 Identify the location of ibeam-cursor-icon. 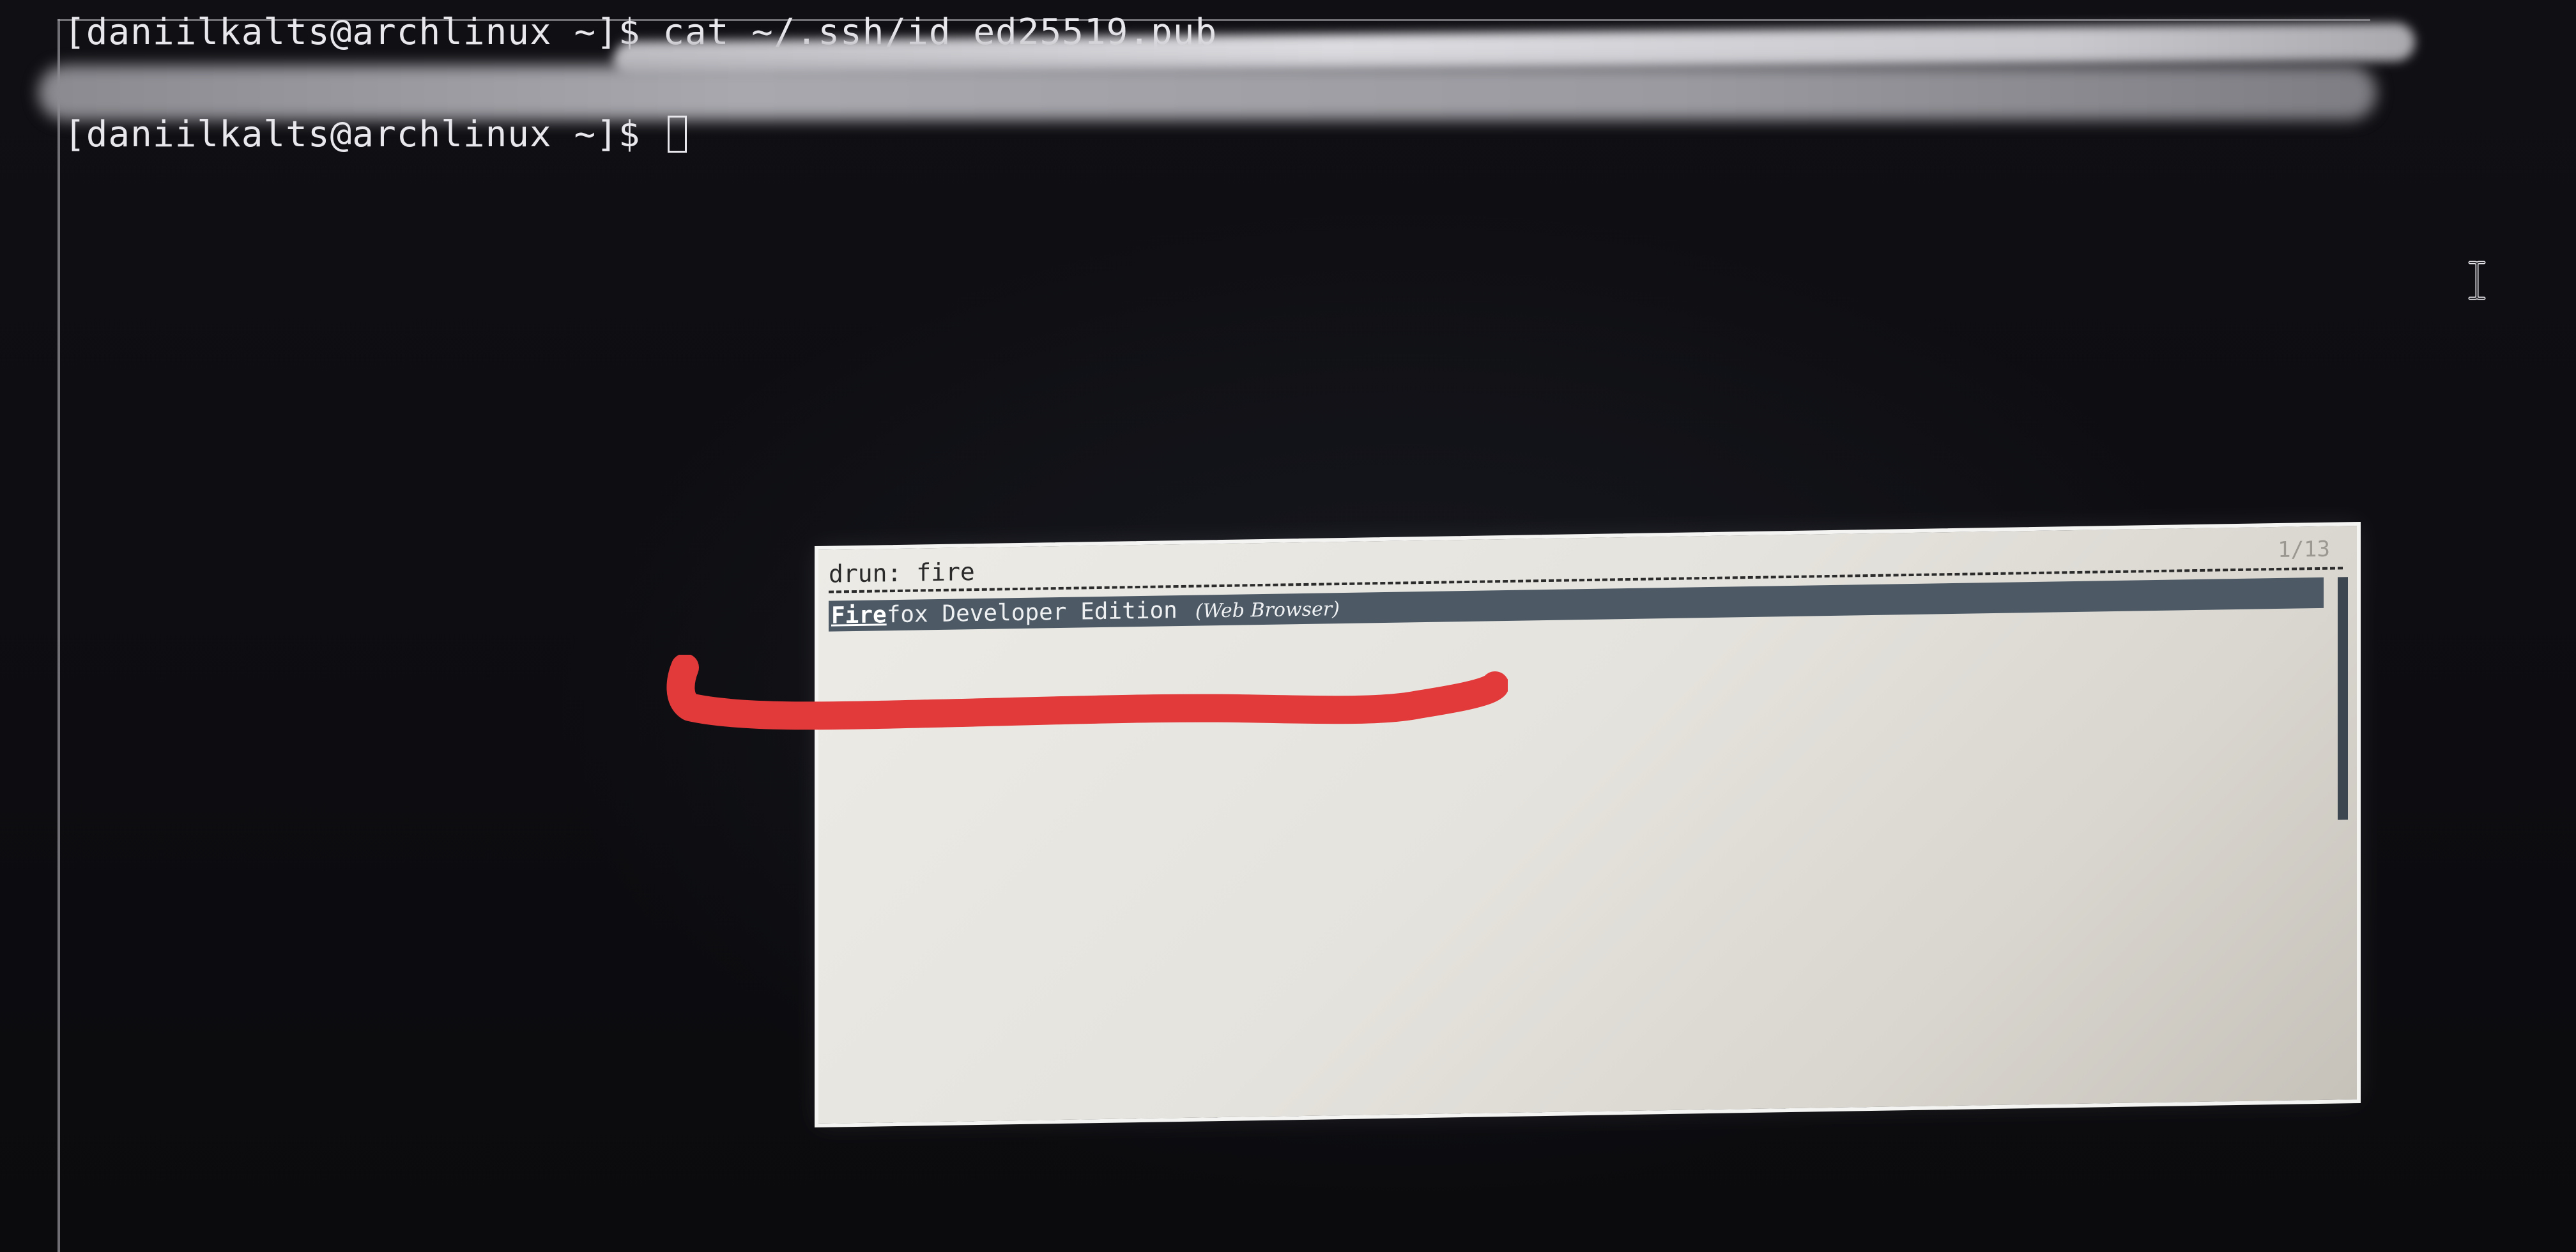
(2477, 280).